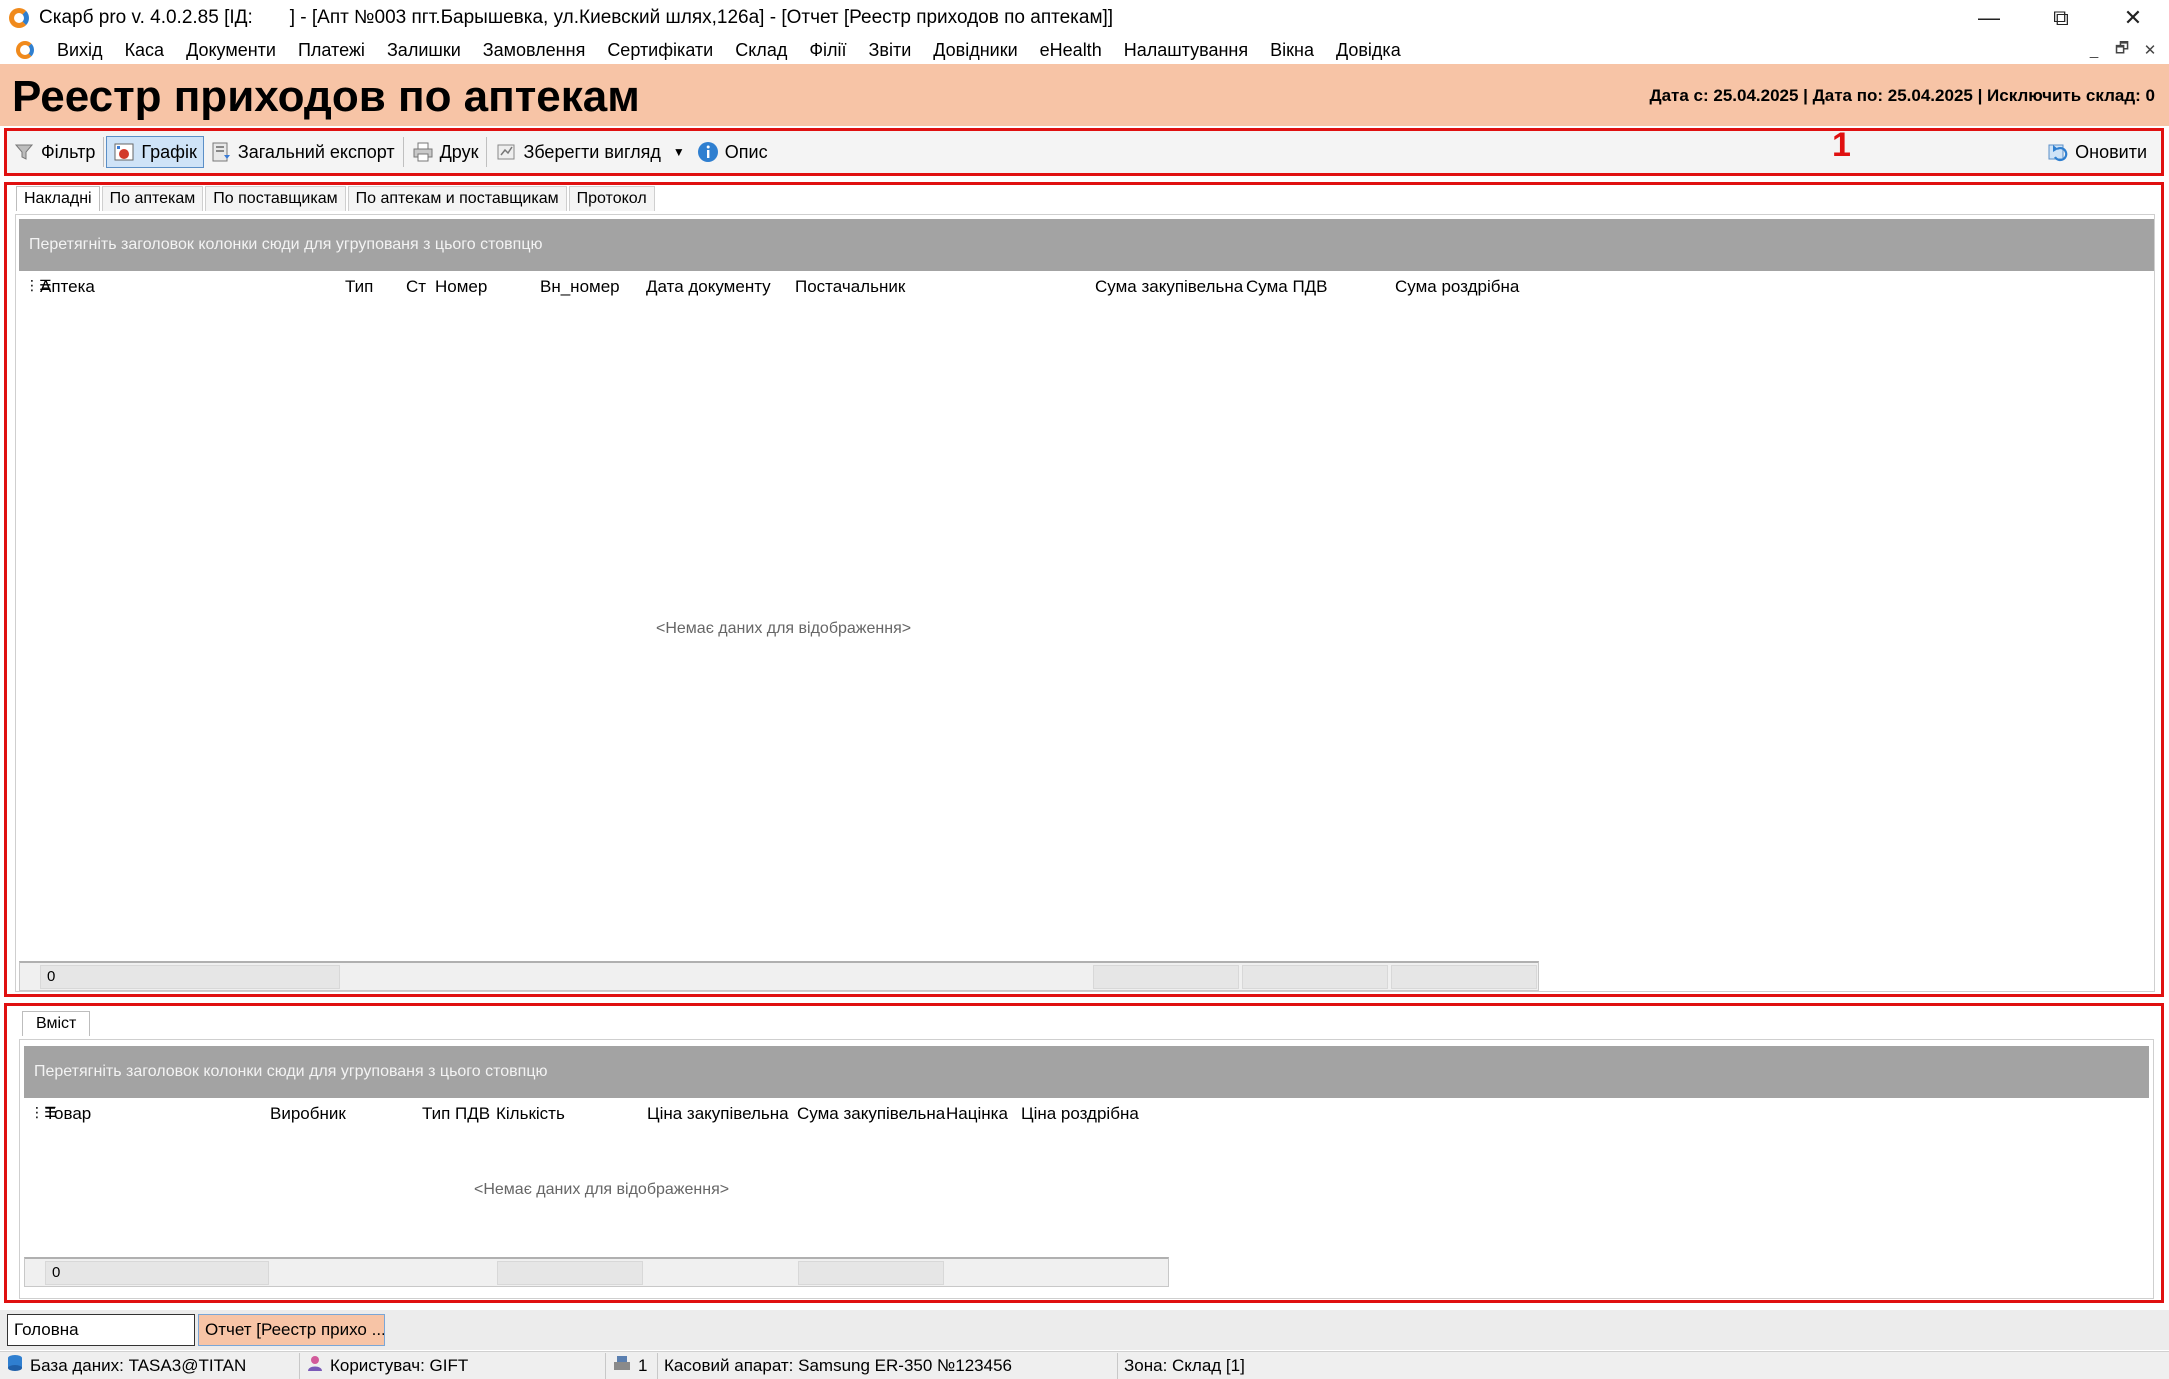  What do you see at coordinates (590, 287) in the screenshot?
I see `column-header: Вн_номер` at bounding box center [590, 287].